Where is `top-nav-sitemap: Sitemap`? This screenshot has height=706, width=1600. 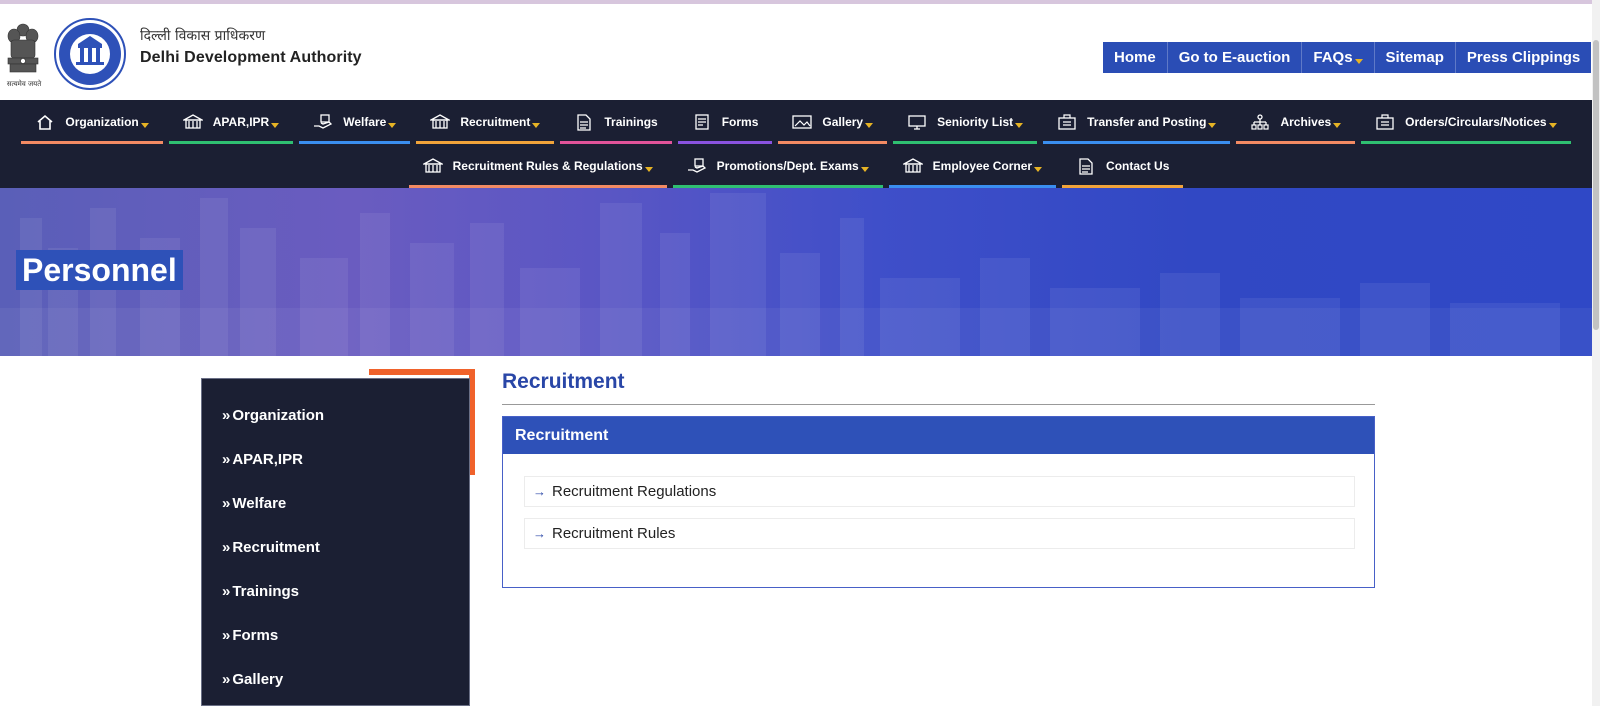 top-nav-sitemap: Sitemap is located at coordinates (1415, 57).